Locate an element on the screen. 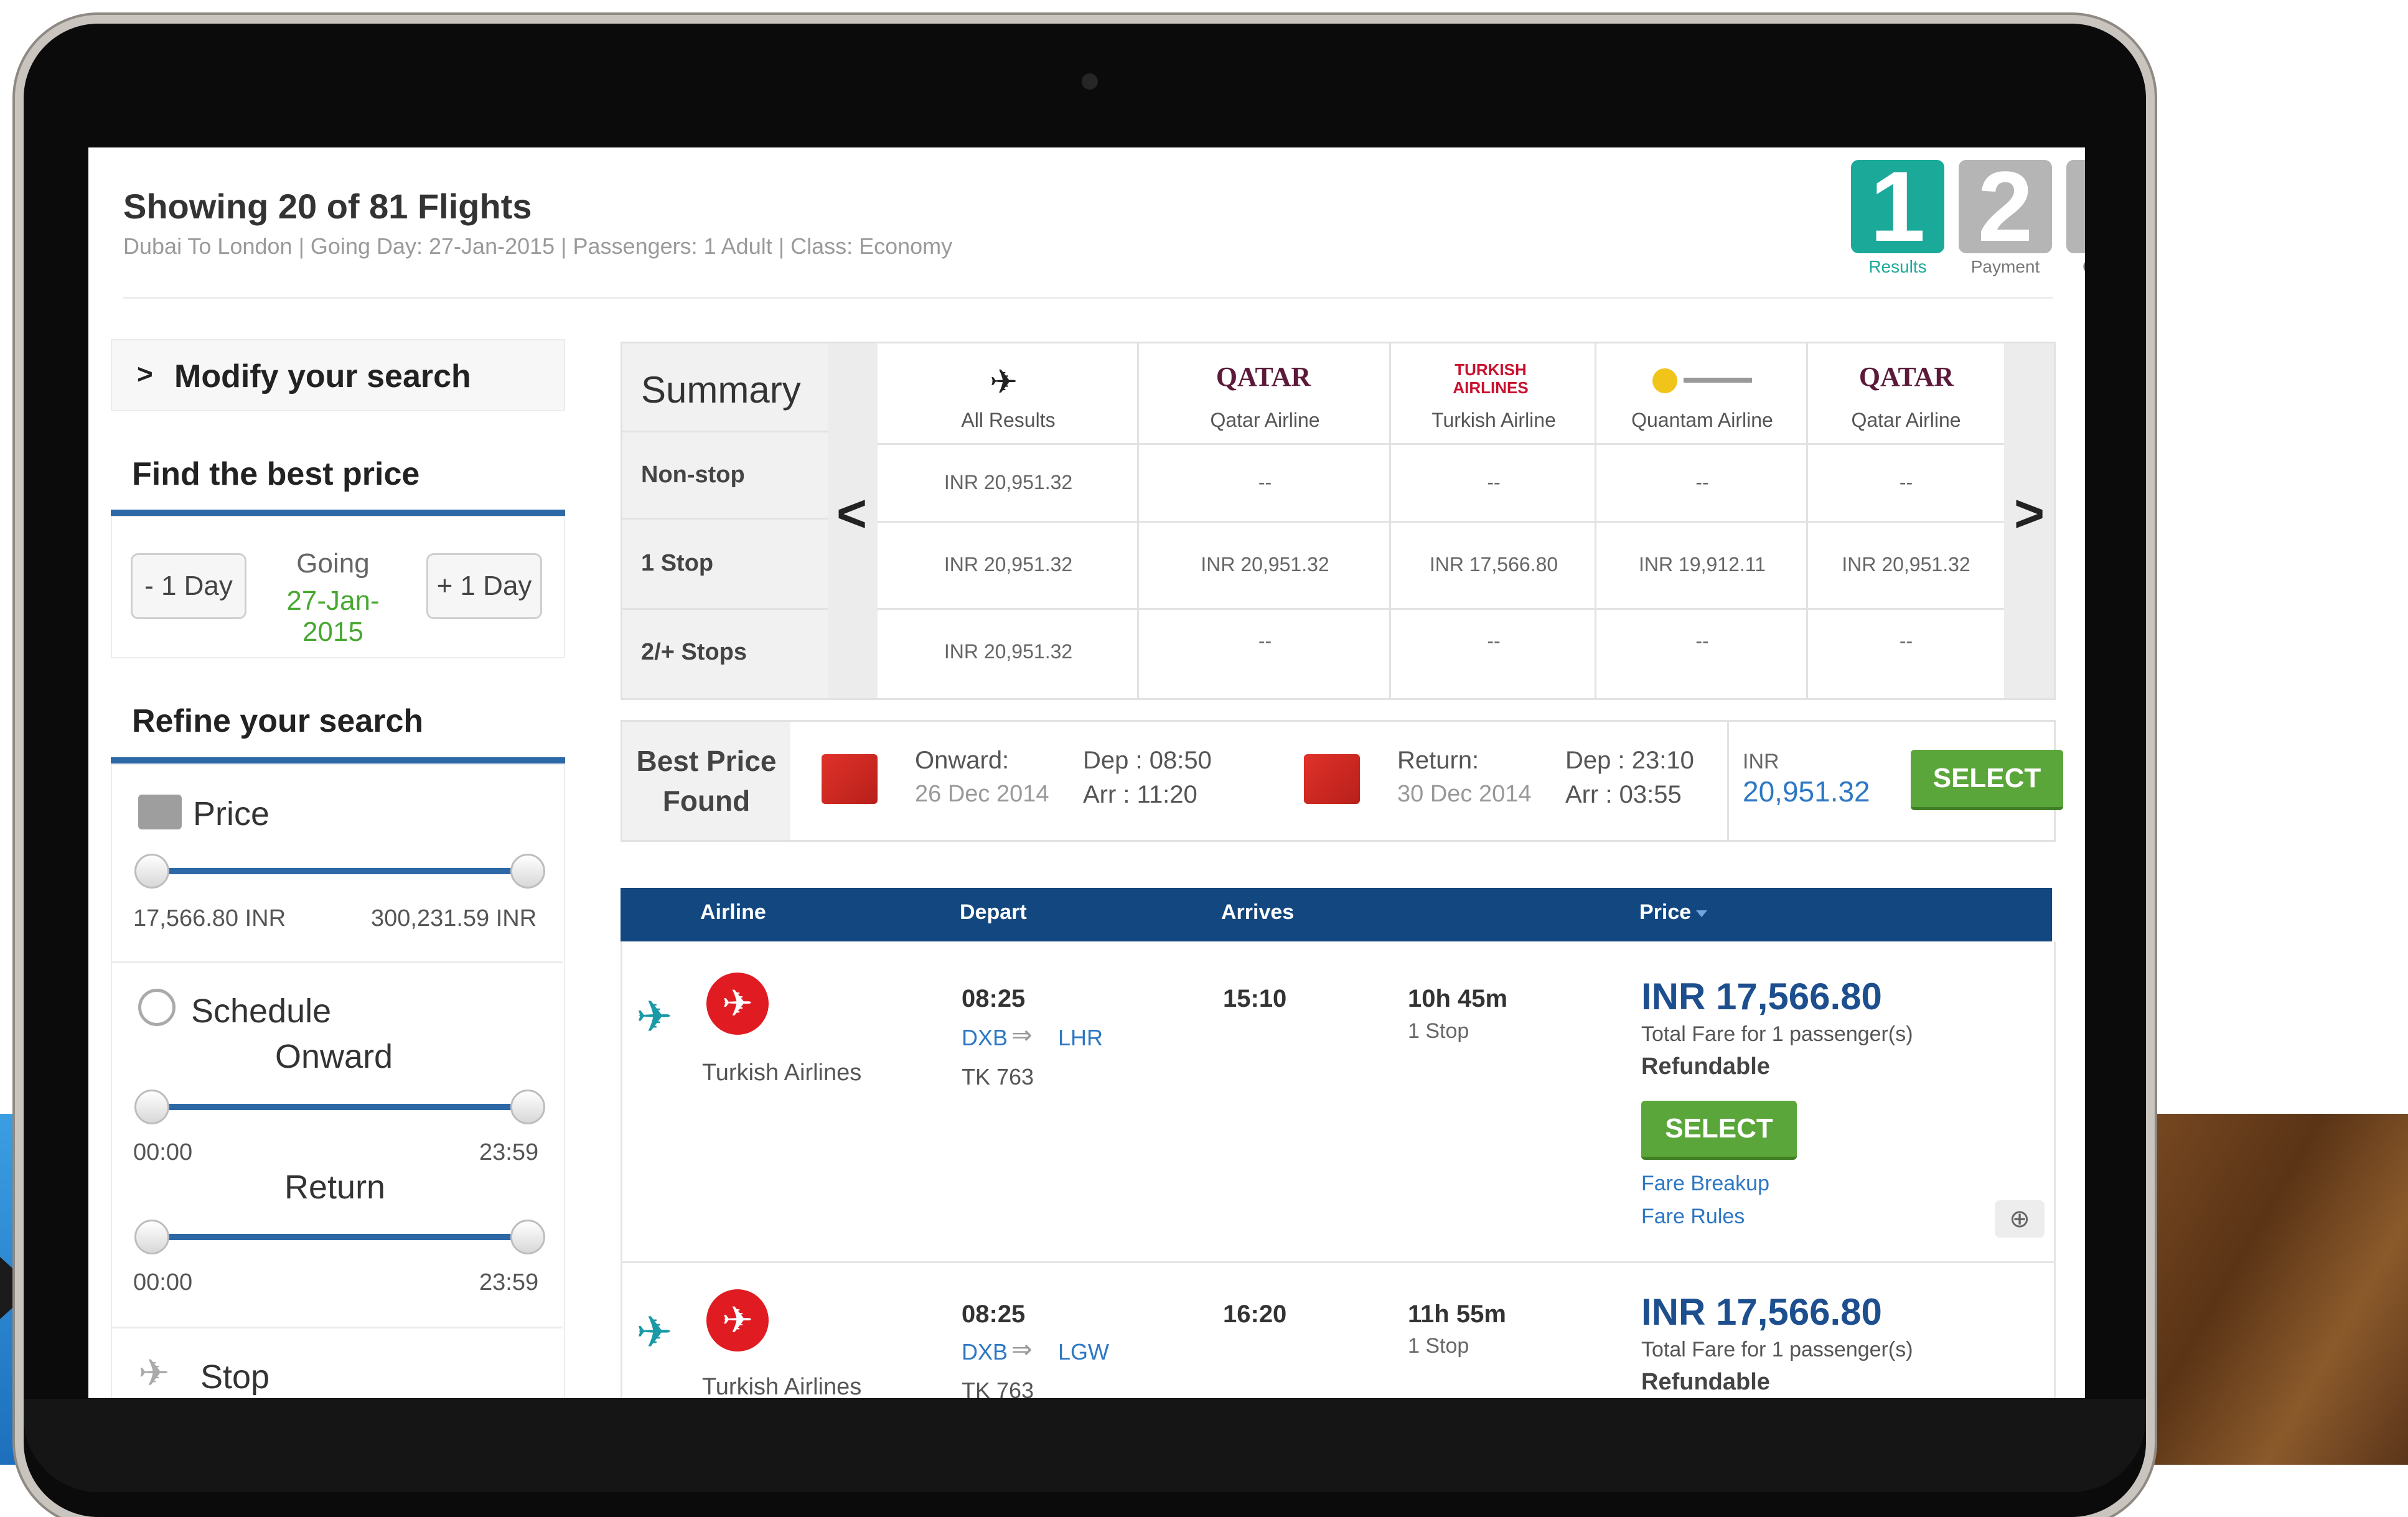 The height and width of the screenshot is (1517, 2408). onward-slider-track is located at coordinates (339, 1107).